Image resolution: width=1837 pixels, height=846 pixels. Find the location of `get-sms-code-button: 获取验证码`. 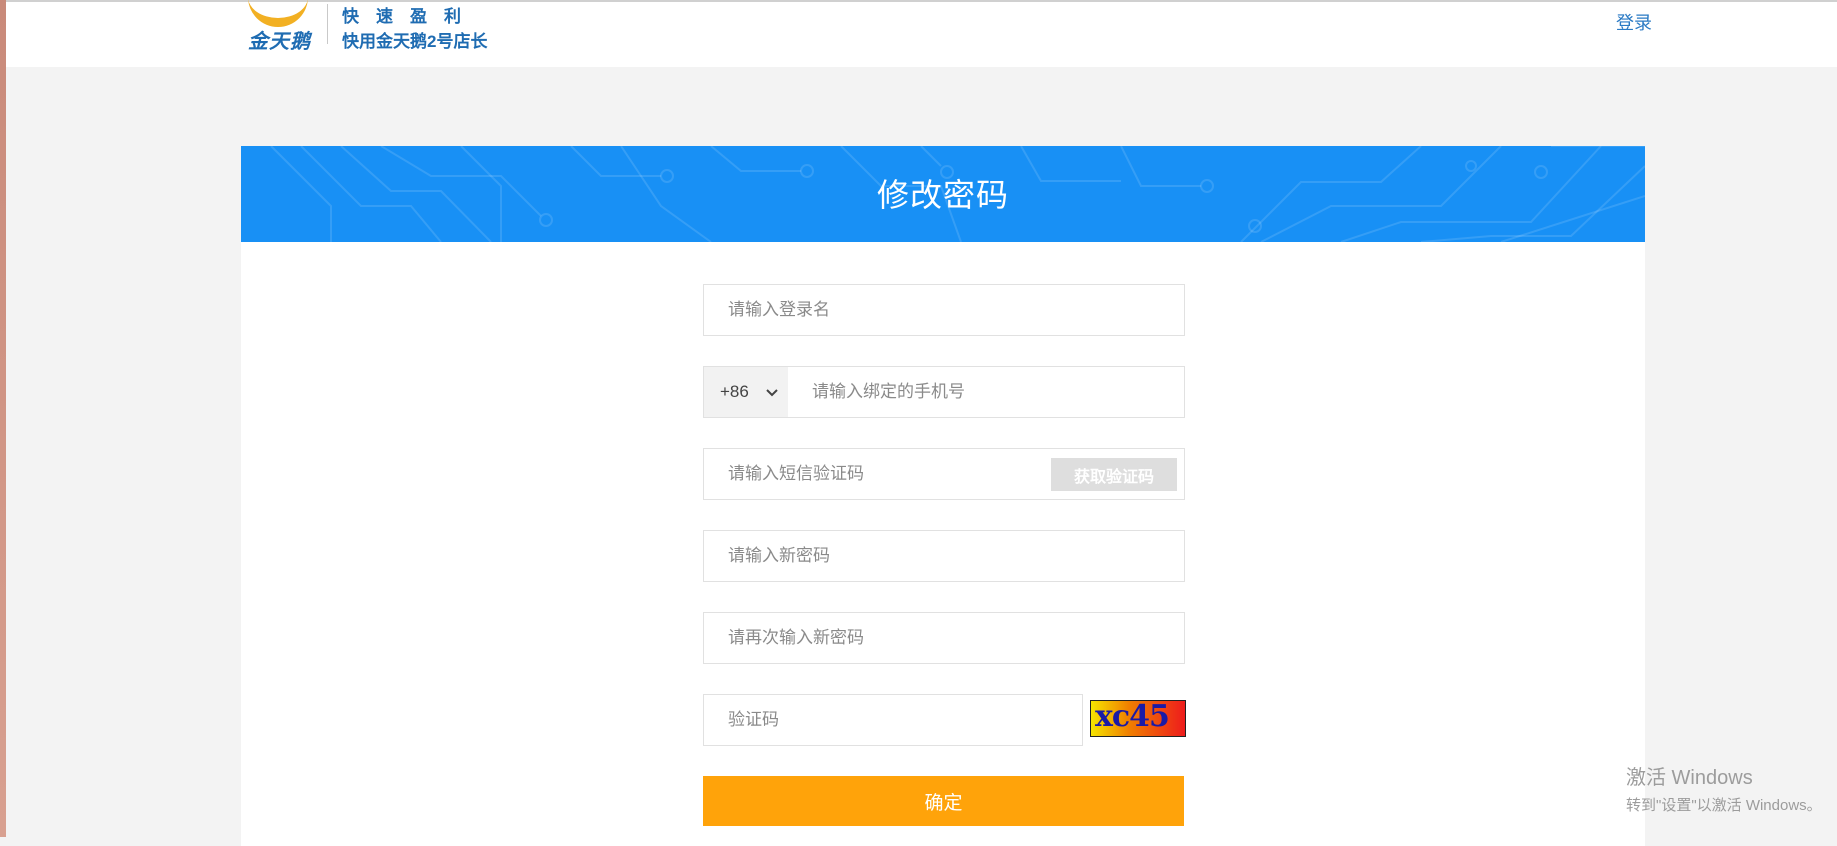

get-sms-code-button: 获取验证码 is located at coordinates (1114, 474).